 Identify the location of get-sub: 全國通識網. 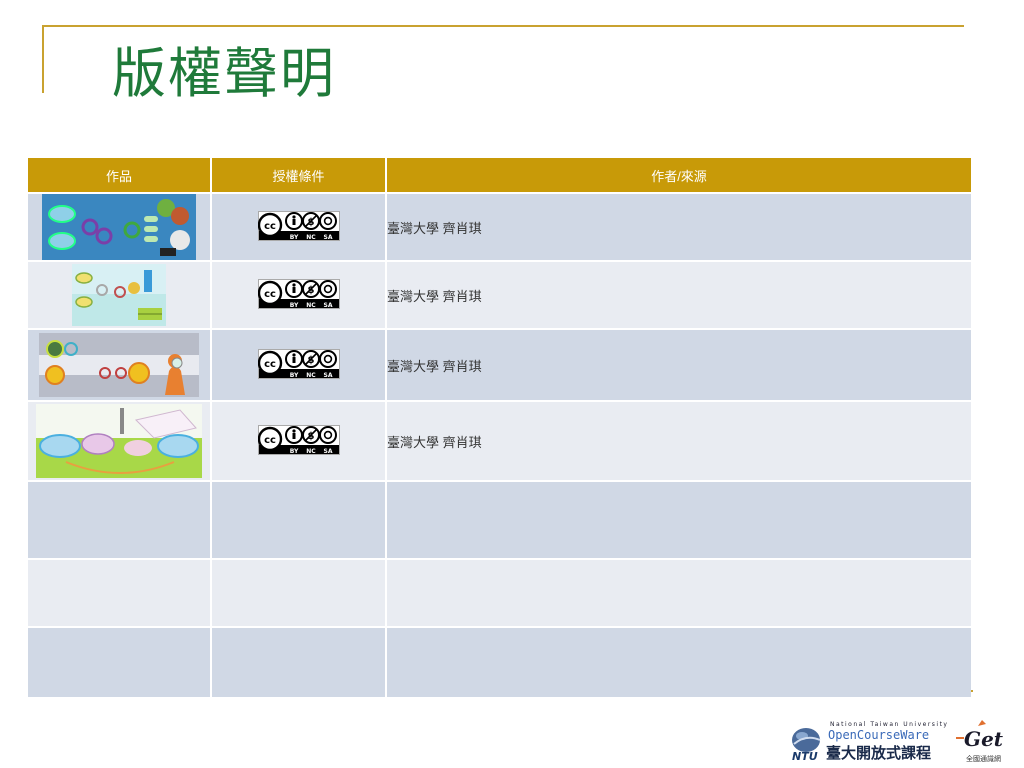
(983, 758).